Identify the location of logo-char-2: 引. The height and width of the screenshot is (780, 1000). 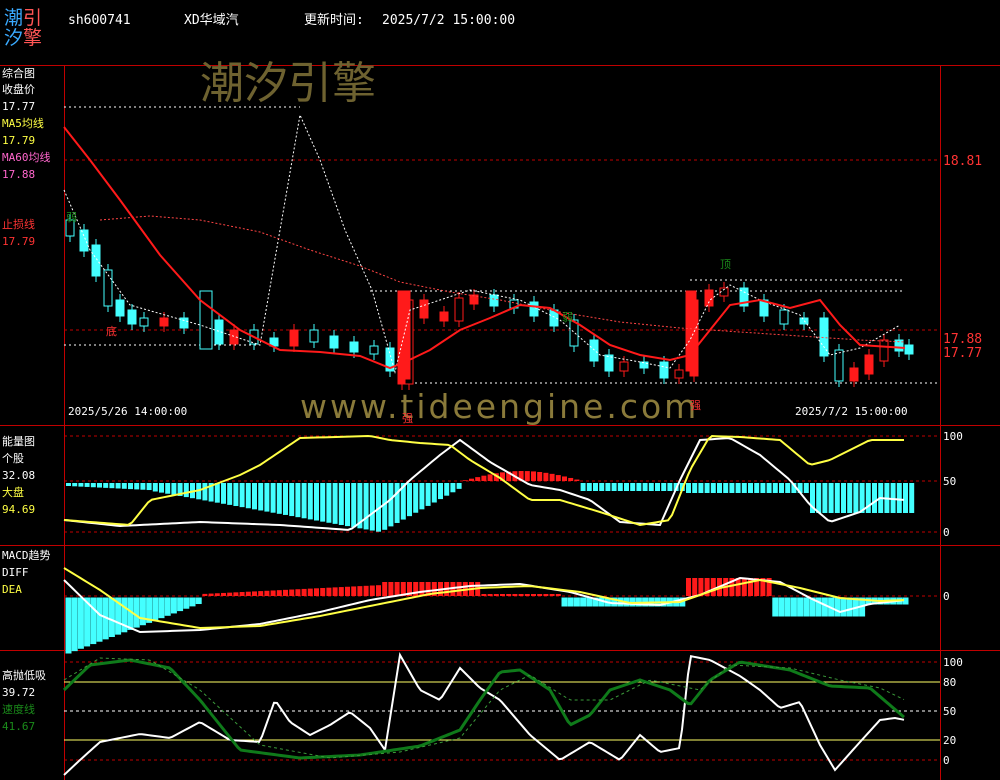
(33, 18).